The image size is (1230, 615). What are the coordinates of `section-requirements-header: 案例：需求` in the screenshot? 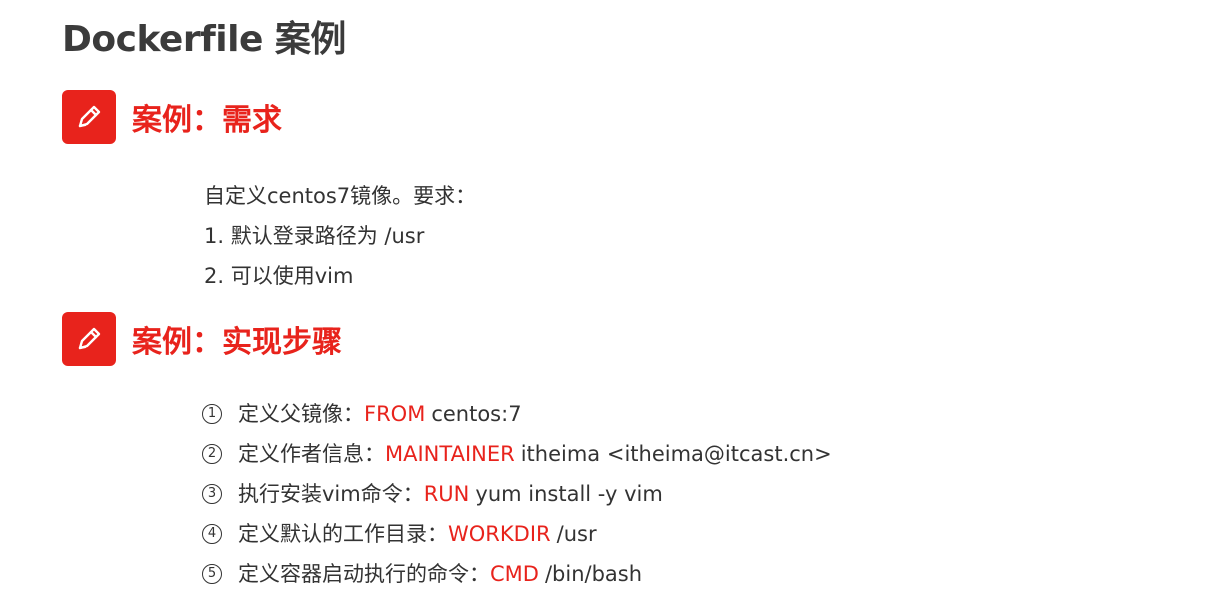 It's located at (172, 117).